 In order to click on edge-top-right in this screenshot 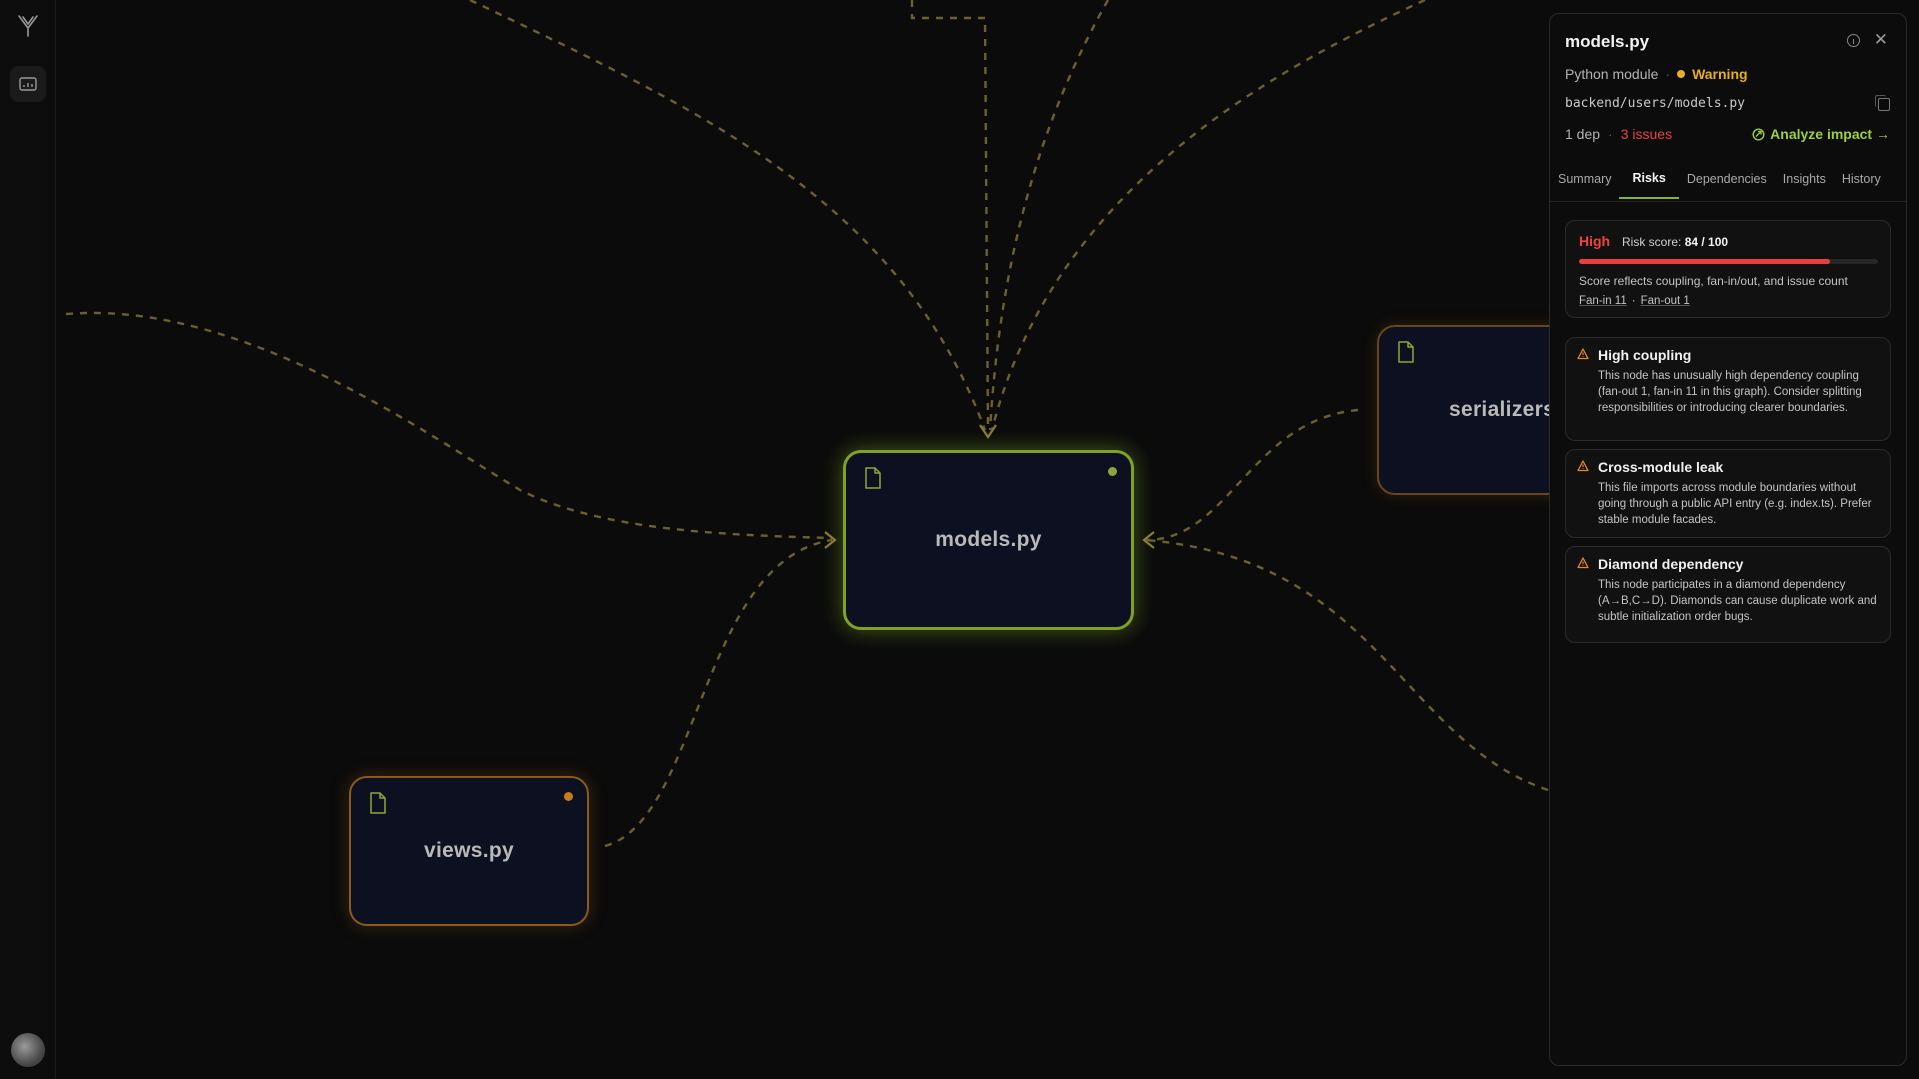, I will do `click(1208, 215)`.